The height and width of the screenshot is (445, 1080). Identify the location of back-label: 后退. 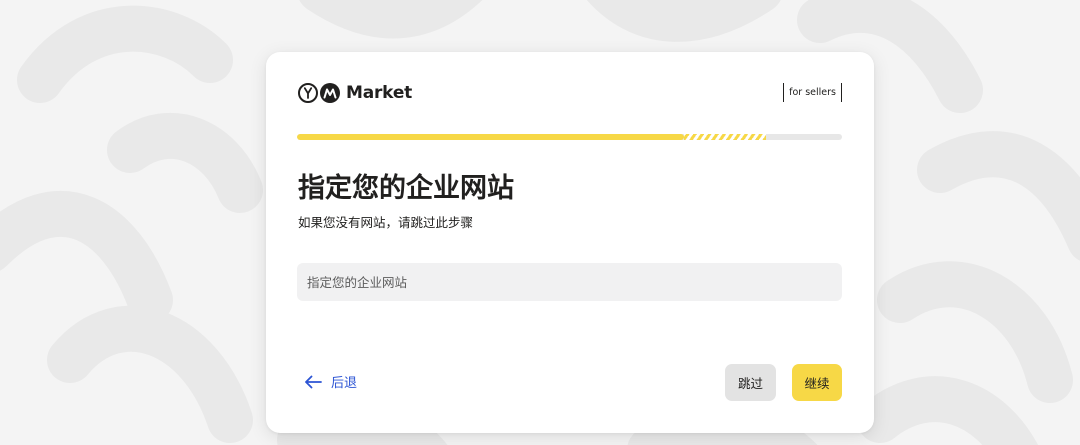
(344, 383).